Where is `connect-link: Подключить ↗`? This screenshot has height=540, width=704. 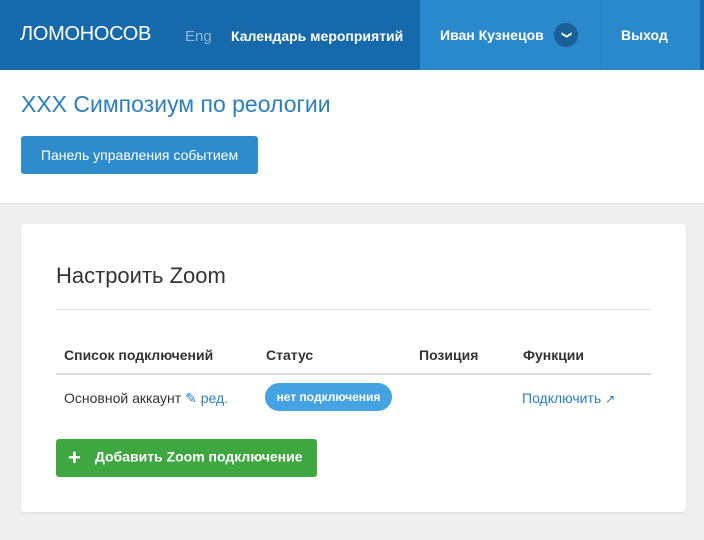 connect-link: Подключить ↗ is located at coordinates (568, 398).